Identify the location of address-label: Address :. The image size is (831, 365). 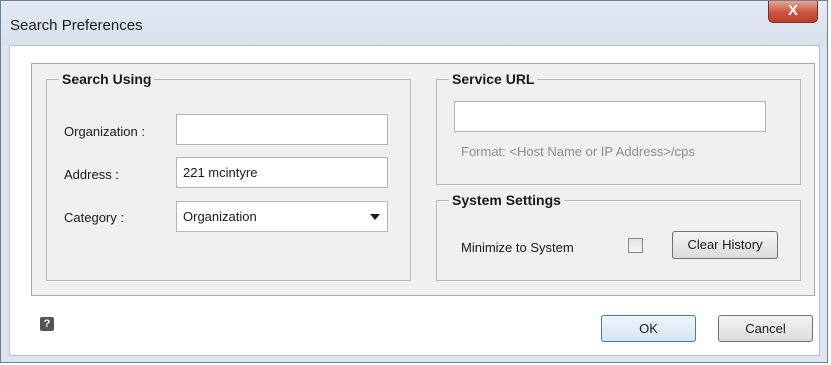
(91, 174).